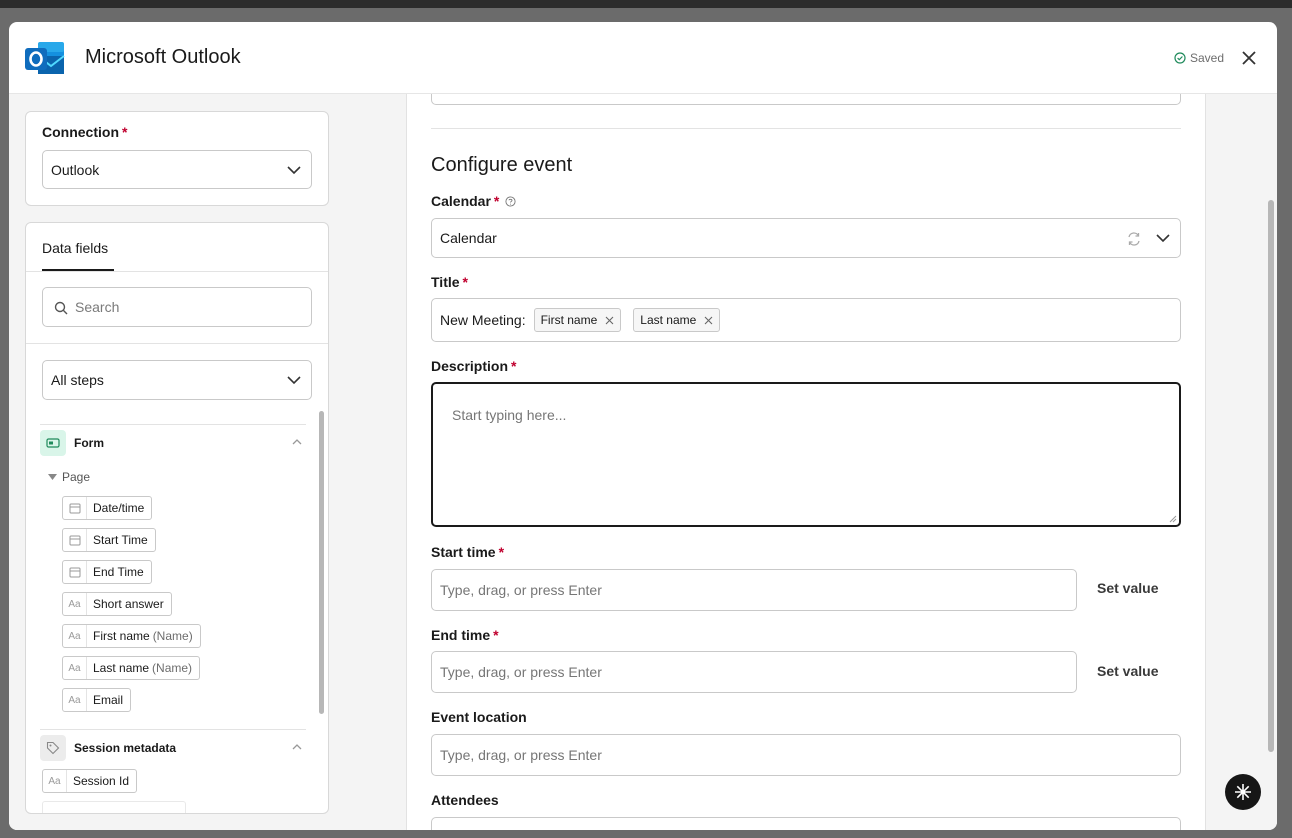 This screenshot has width=1292, height=838. What do you see at coordinates (806, 99) in the screenshot?
I see `previous-field` at bounding box center [806, 99].